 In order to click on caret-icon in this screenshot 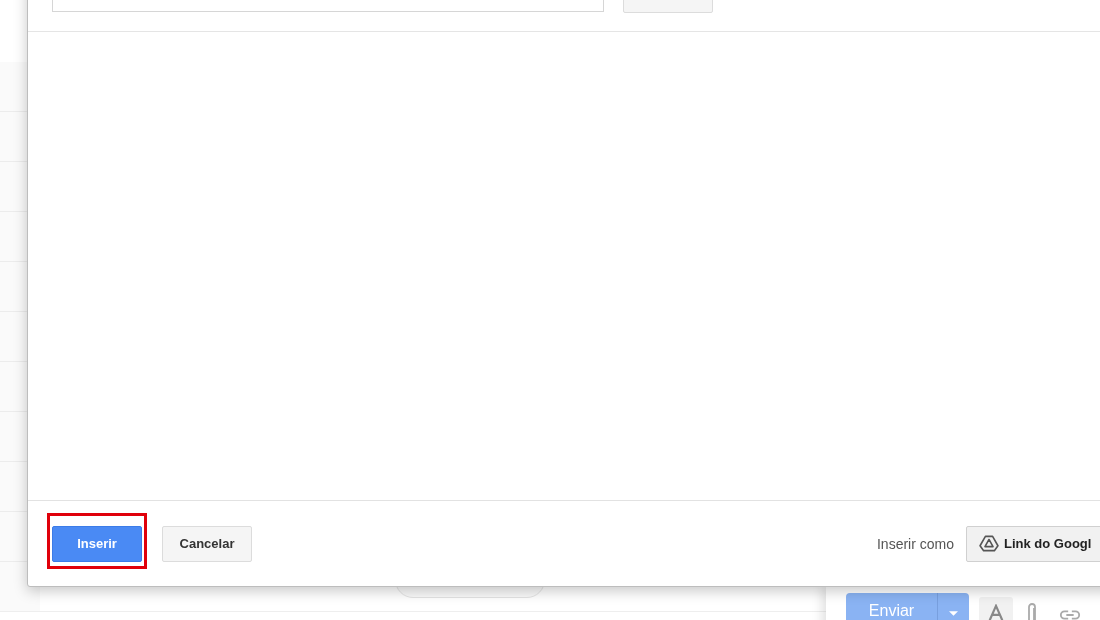, I will do `click(953, 613)`.